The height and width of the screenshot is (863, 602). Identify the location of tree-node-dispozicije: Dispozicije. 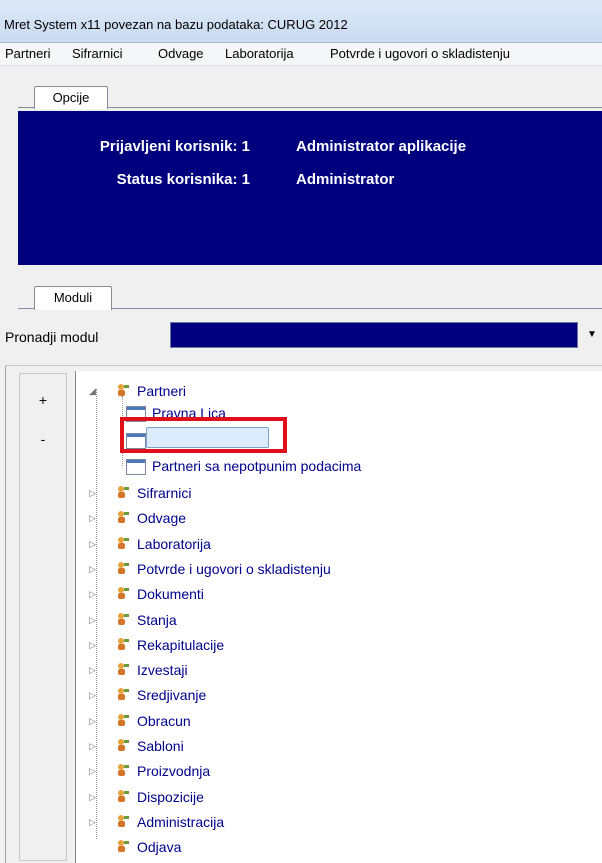
(170, 797).